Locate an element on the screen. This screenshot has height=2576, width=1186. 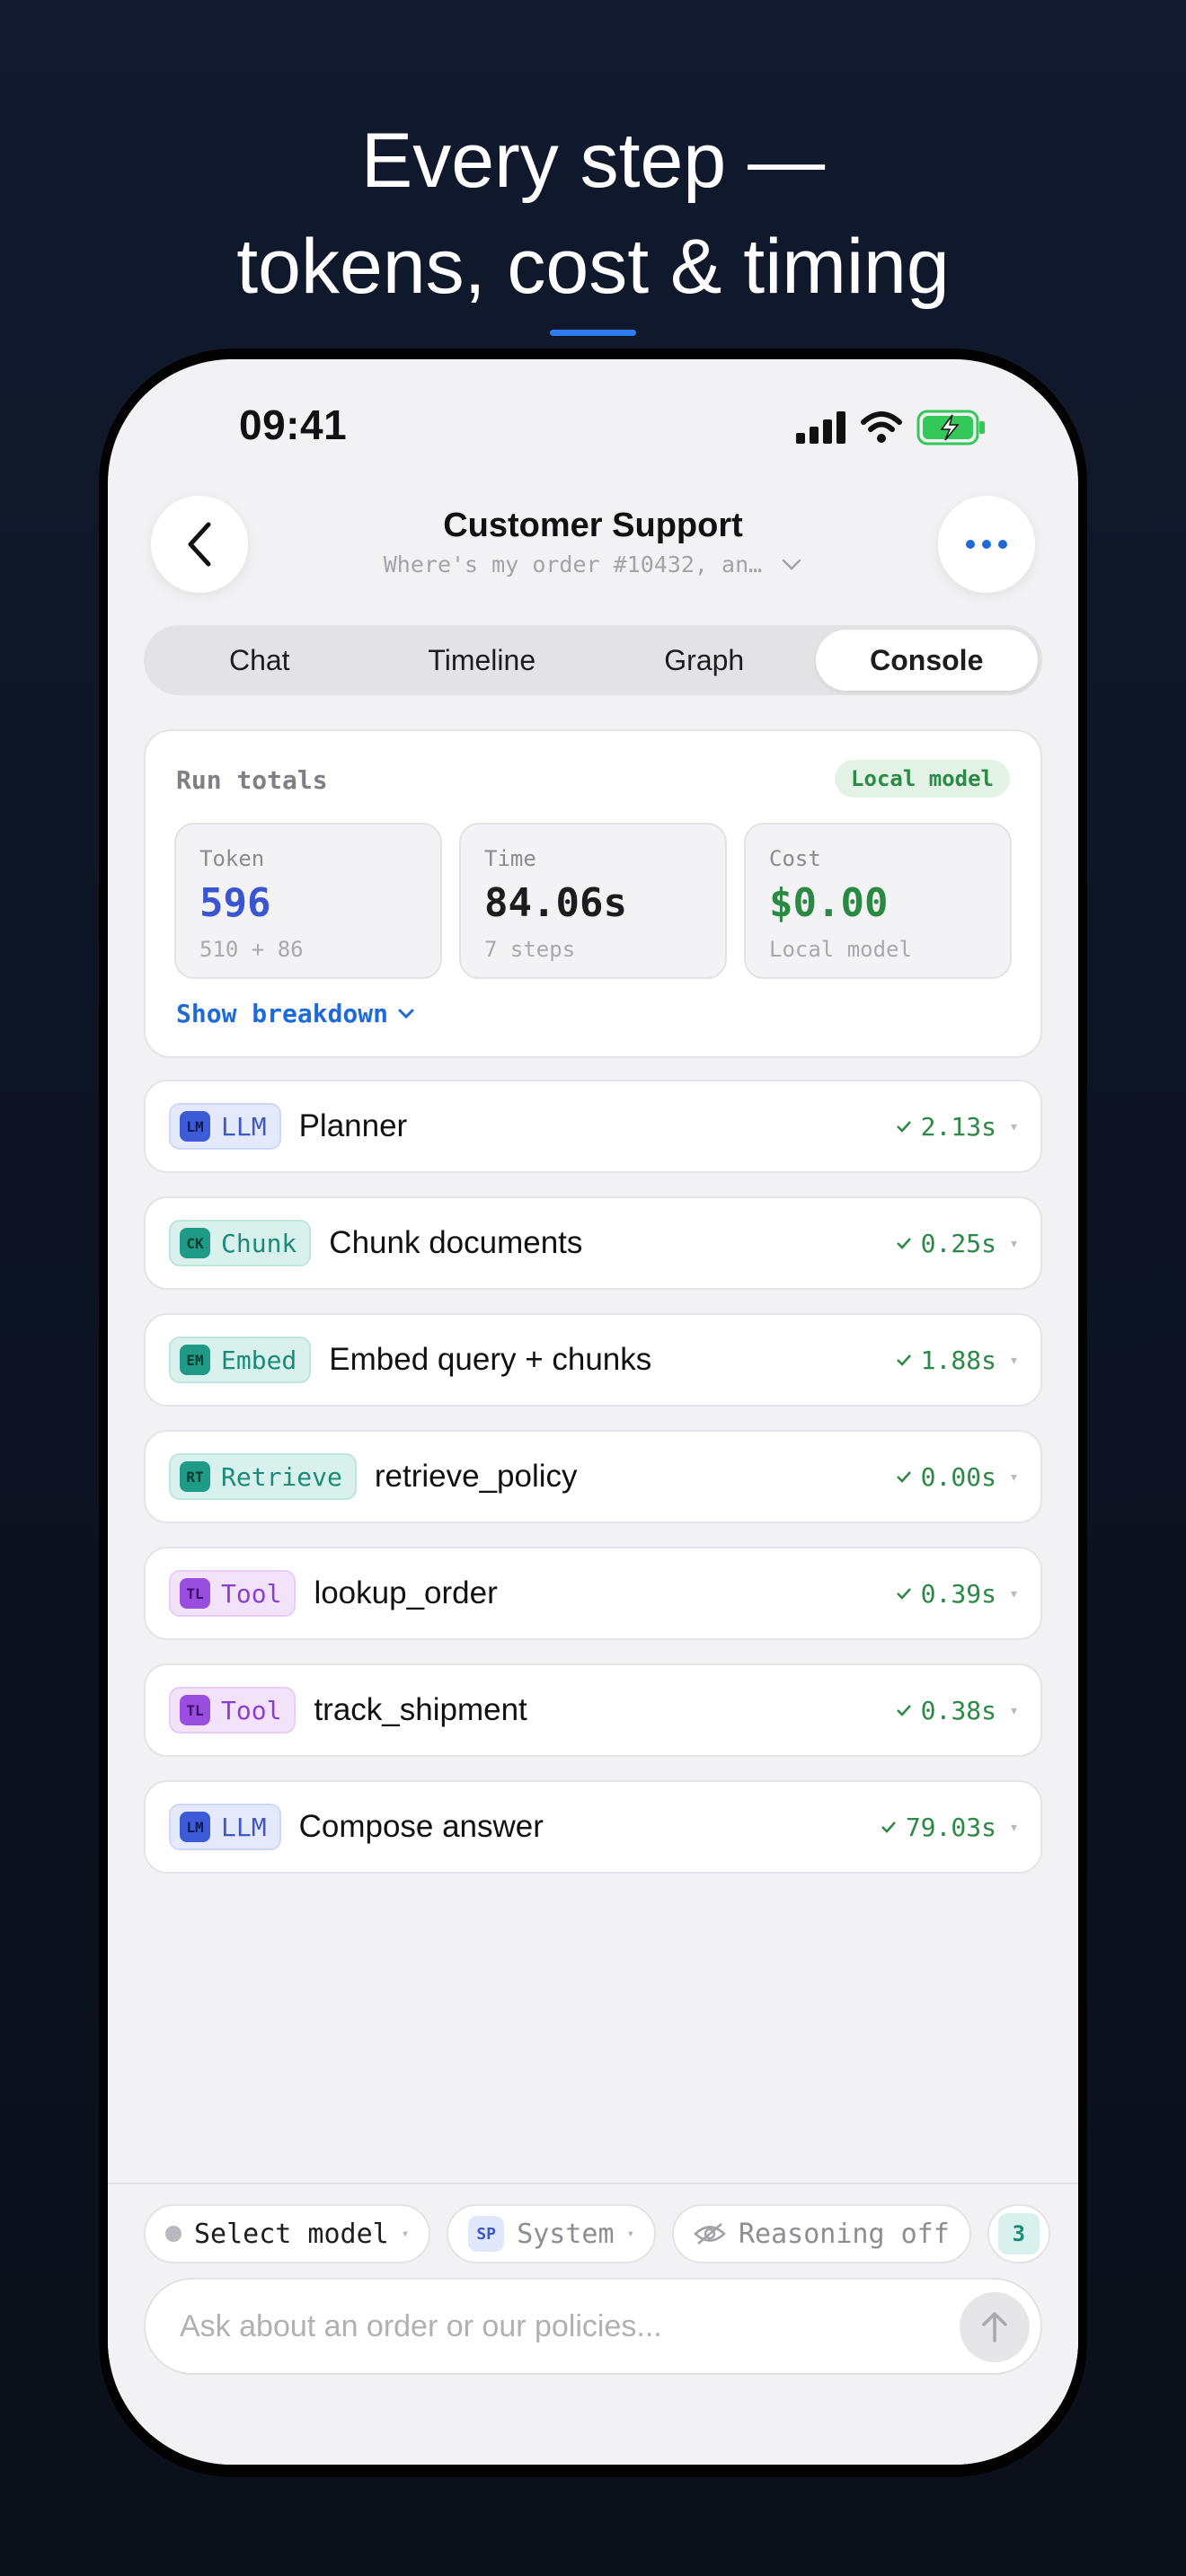
time-stat: Time 84.06s 7 steps is located at coordinates (593, 901).